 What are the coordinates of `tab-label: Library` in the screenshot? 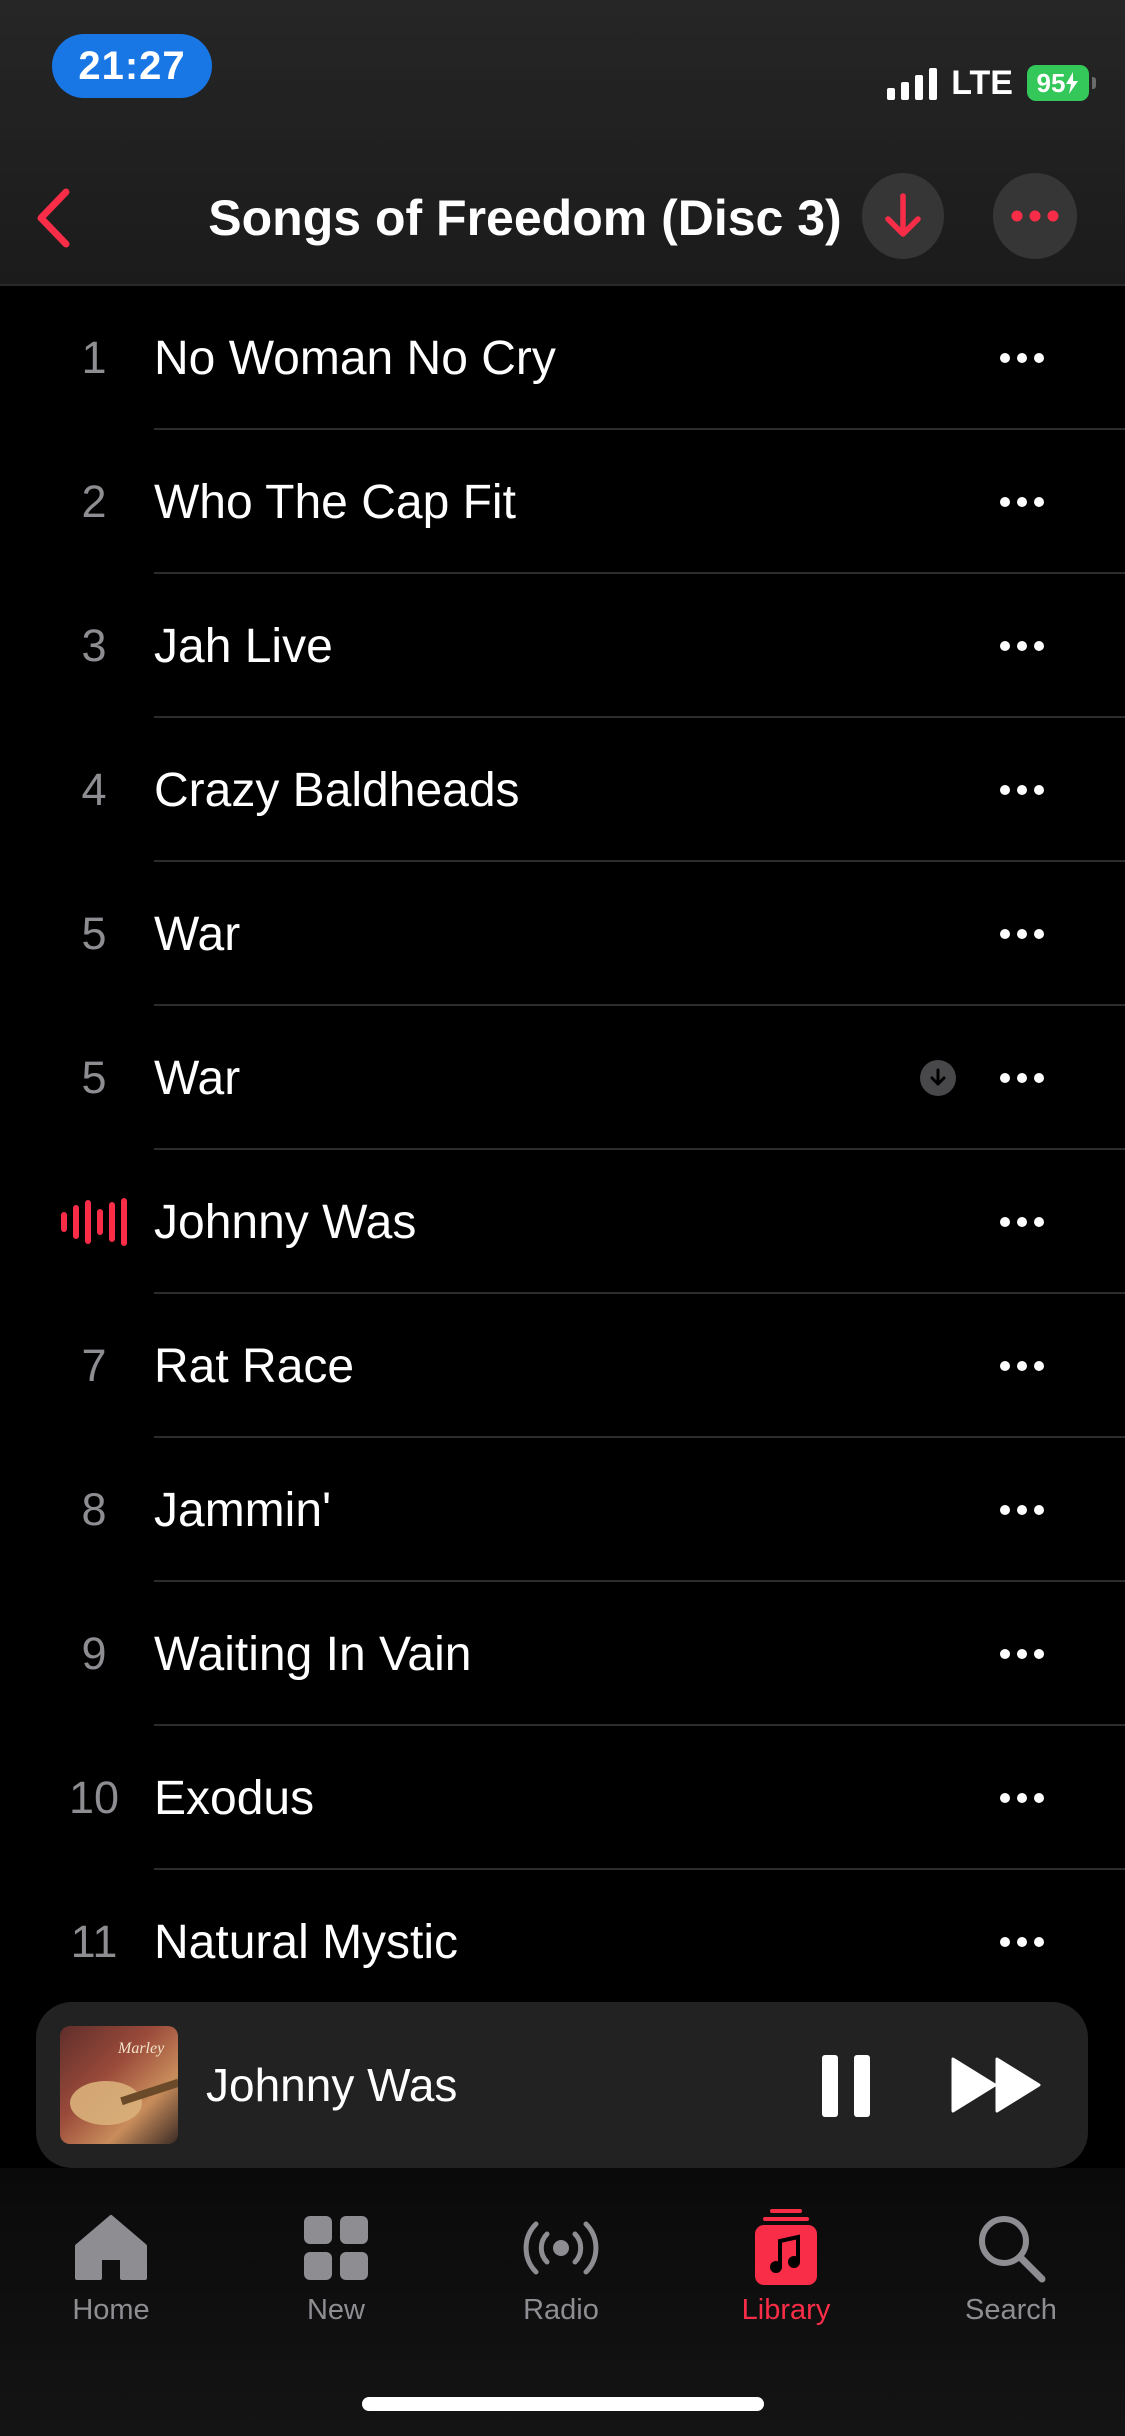 It's located at (786, 2310).